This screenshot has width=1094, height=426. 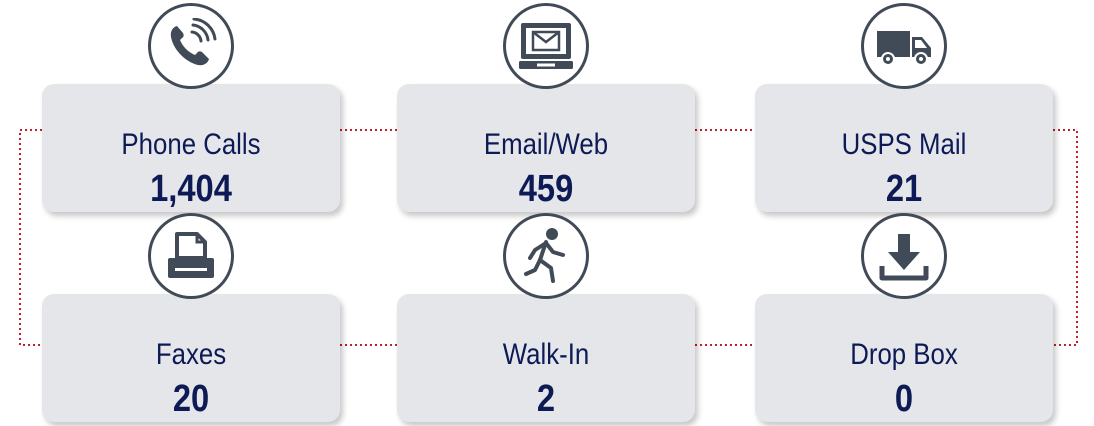 What do you see at coordinates (191, 399) in the screenshot?
I see `channel-count: 20` at bounding box center [191, 399].